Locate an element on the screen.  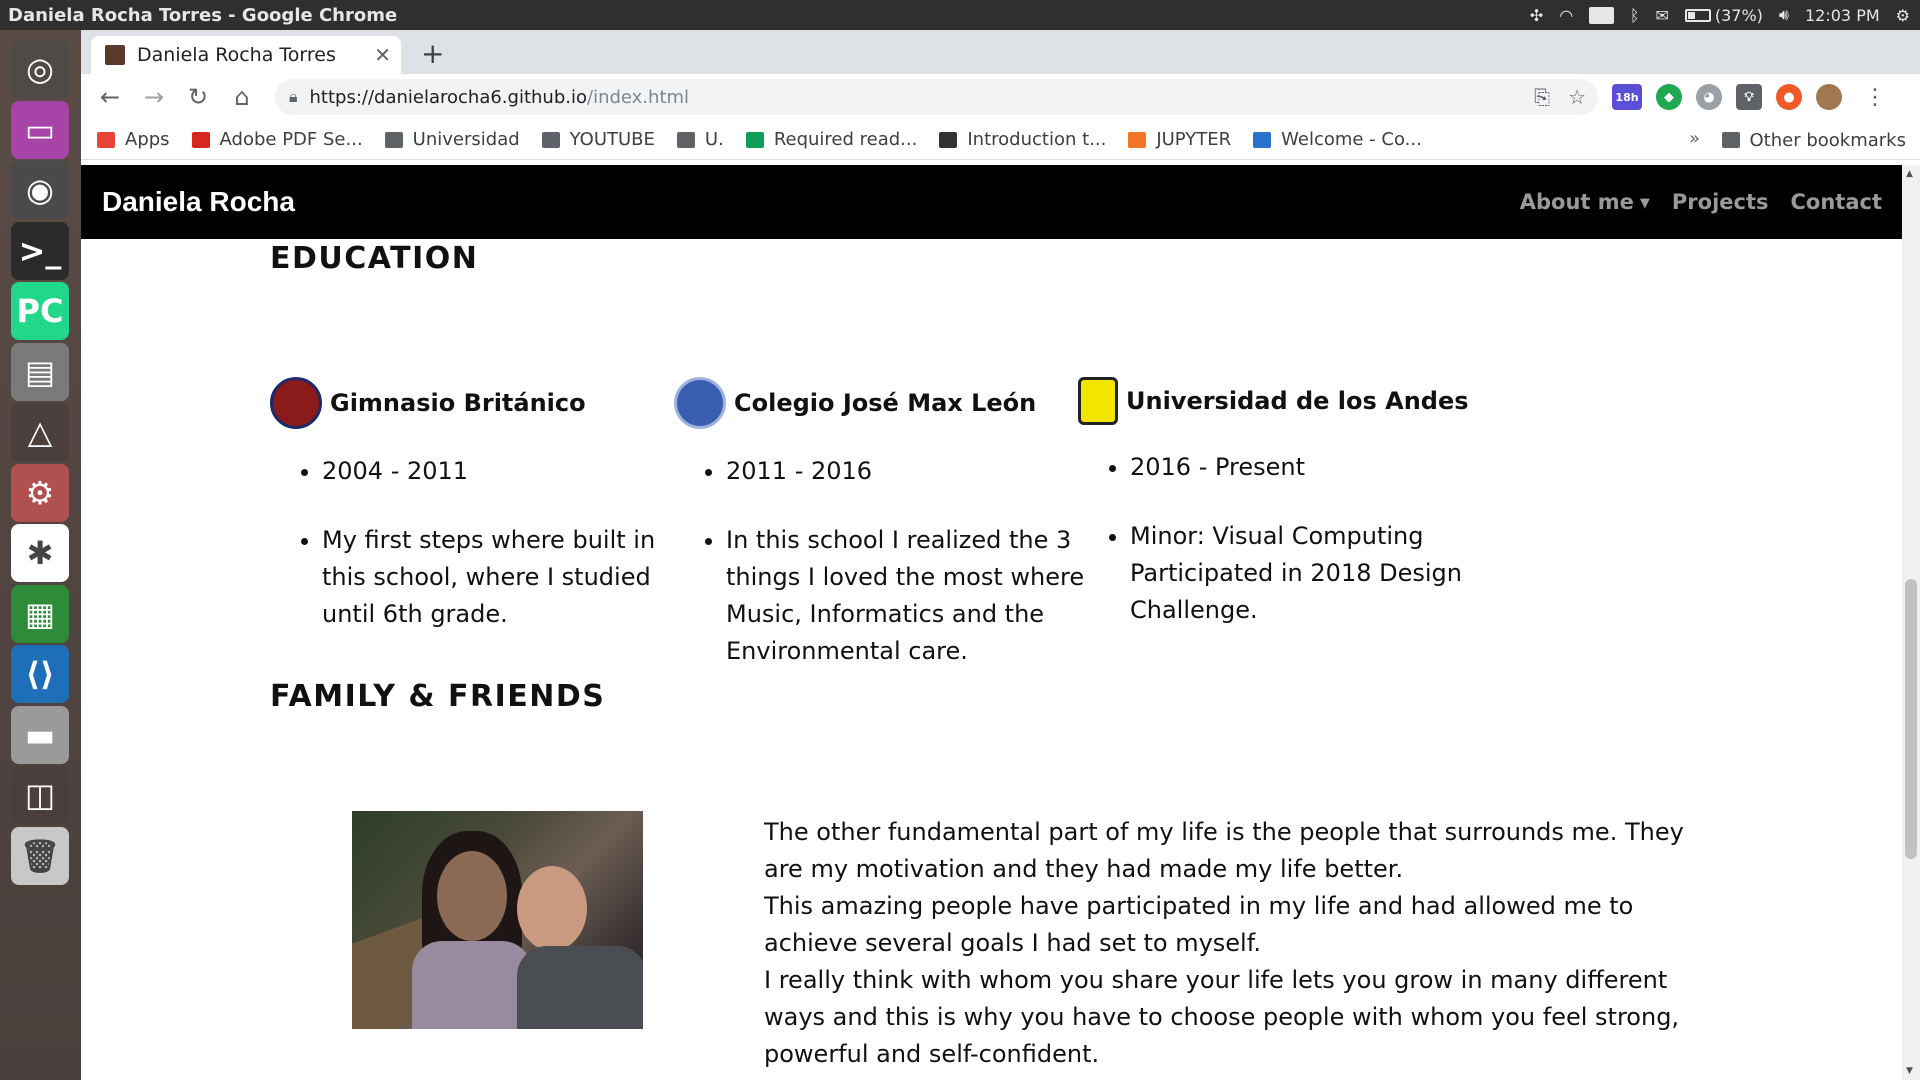
ubuntu-dash-icon: ◎ is located at coordinates (40, 69).